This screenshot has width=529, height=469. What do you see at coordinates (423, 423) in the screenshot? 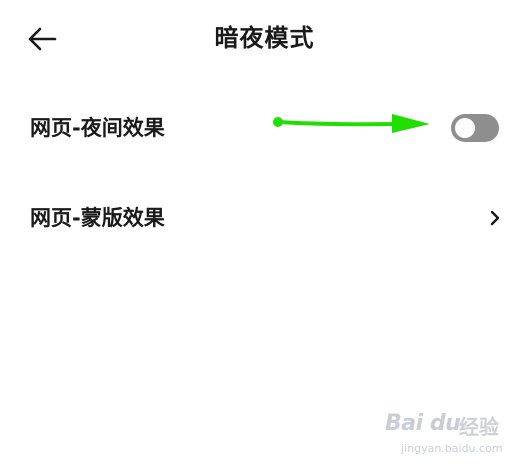
I see `watermark-logo: Bai du` at bounding box center [423, 423].